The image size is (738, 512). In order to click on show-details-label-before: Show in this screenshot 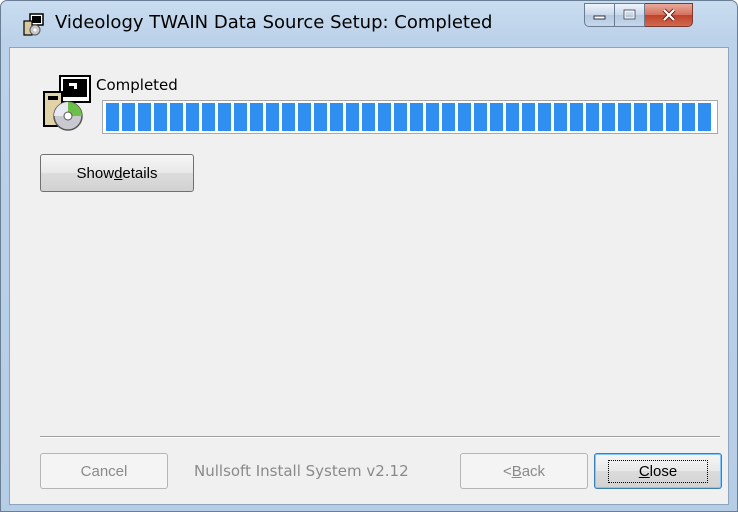, I will do `click(95, 173)`.